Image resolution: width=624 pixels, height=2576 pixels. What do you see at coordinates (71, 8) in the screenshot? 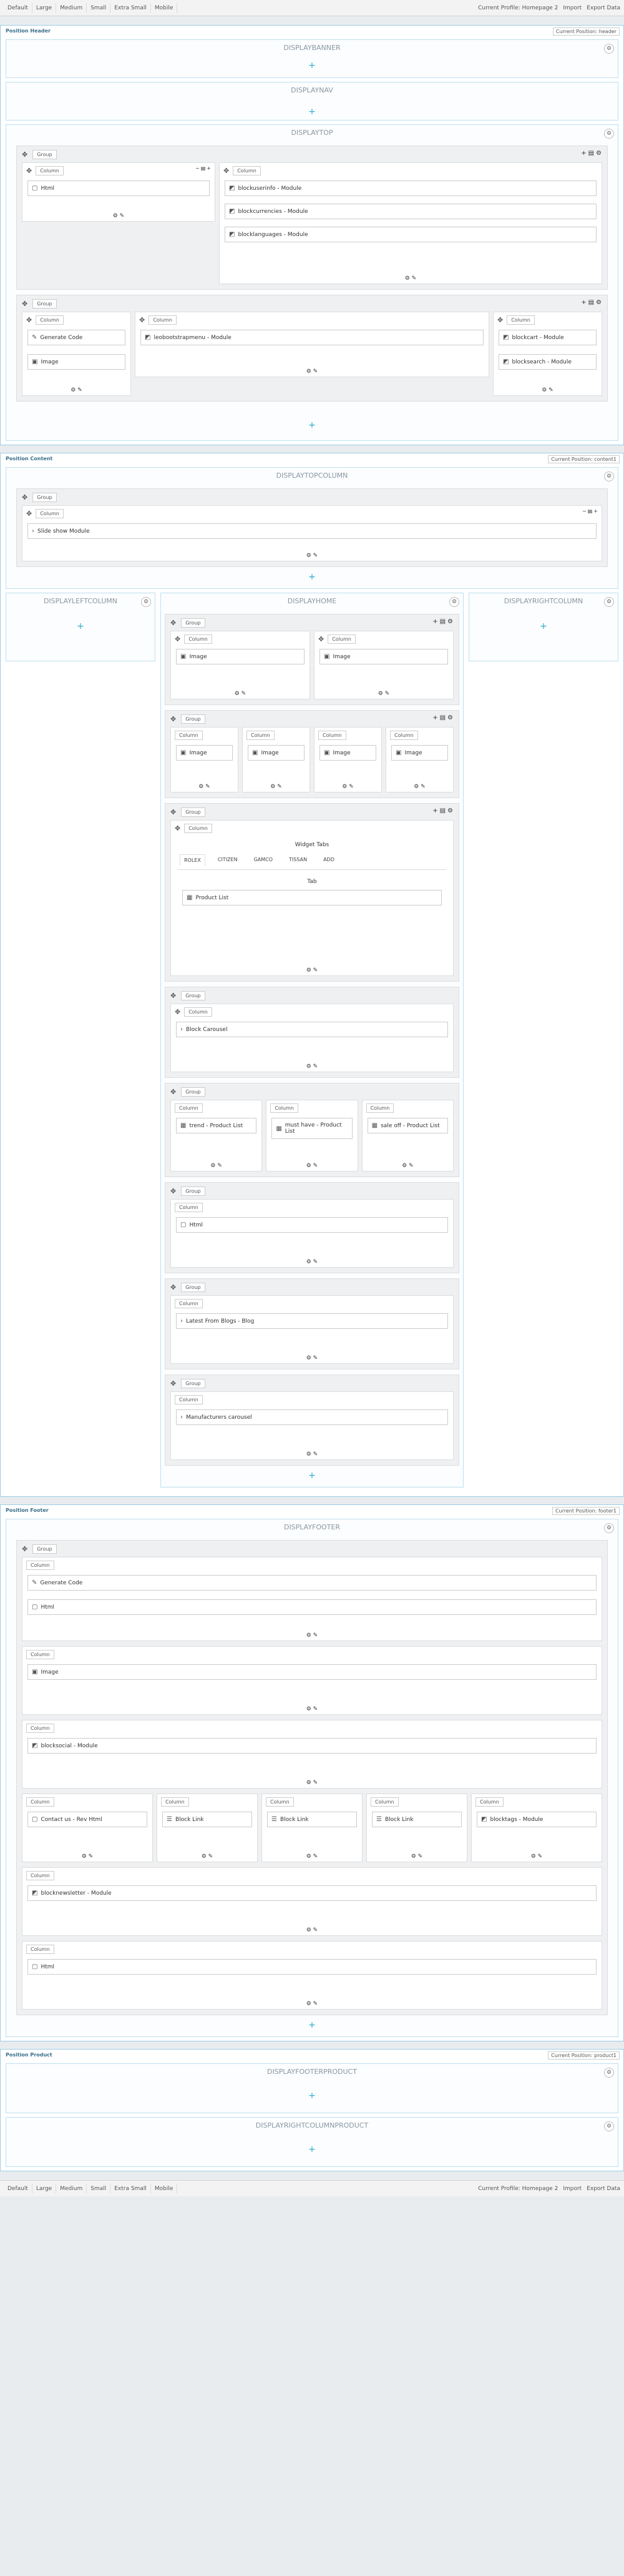
I see `device-medium: Medium` at bounding box center [71, 8].